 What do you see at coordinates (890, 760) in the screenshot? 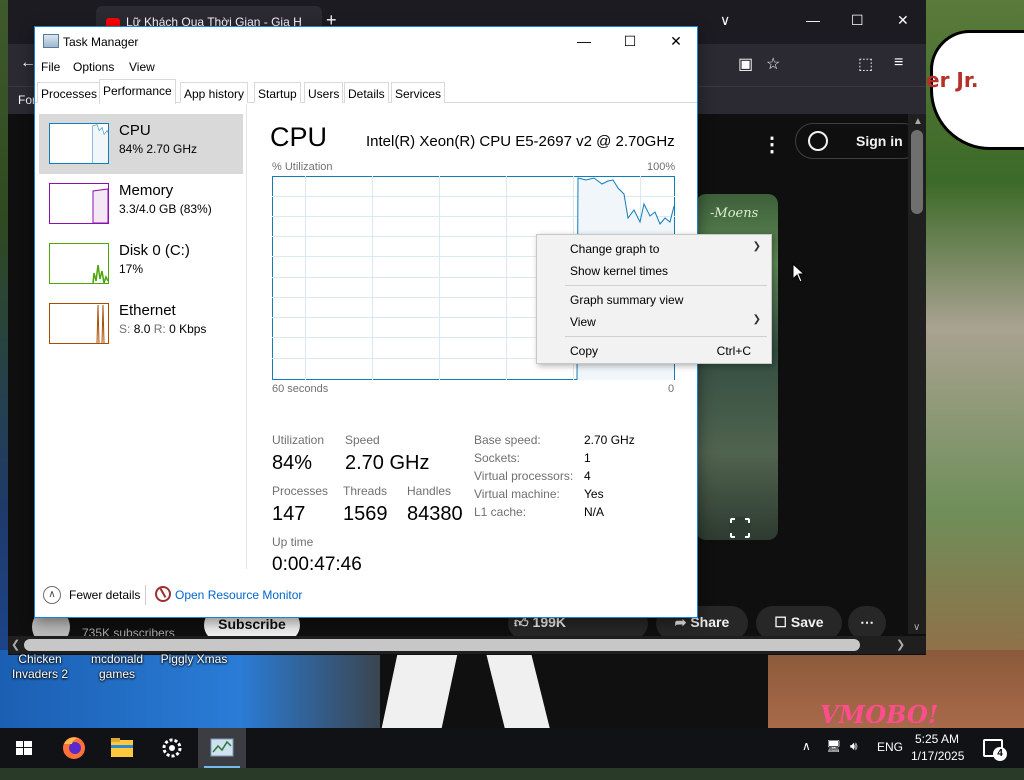
I see `language-indicator: ENG` at bounding box center [890, 760].